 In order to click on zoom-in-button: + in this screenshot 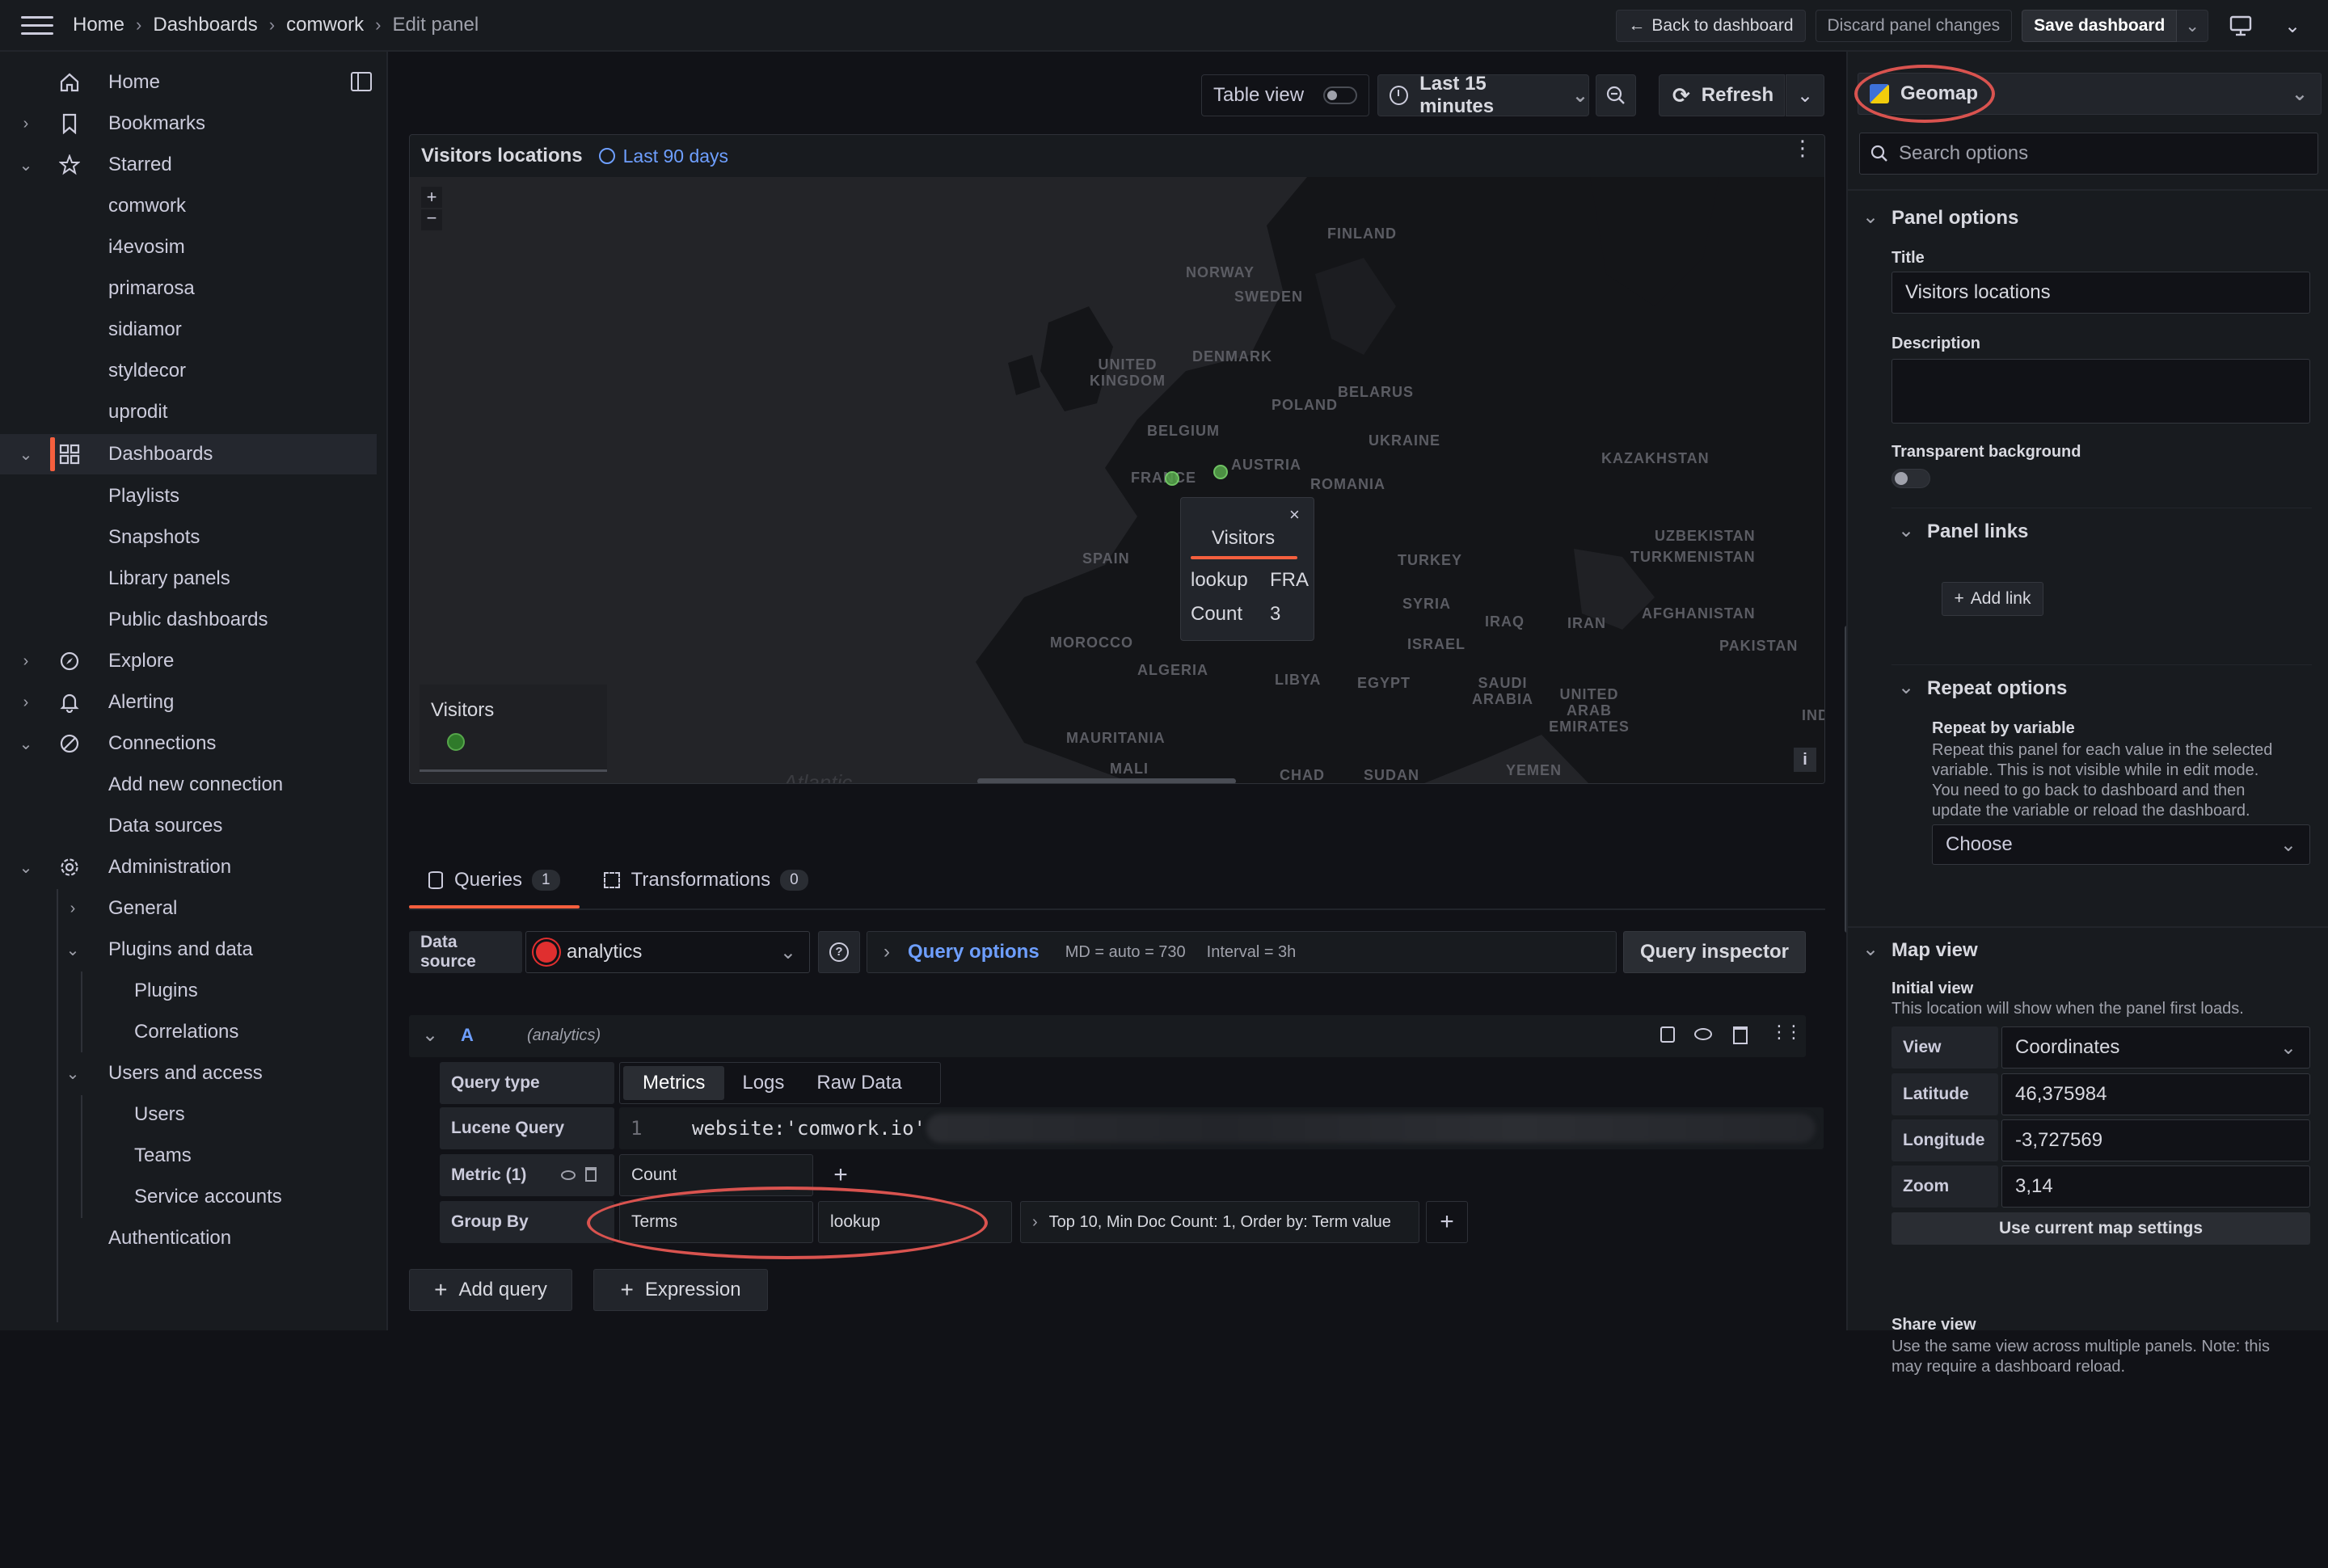, I will do `click(432, 197)`.